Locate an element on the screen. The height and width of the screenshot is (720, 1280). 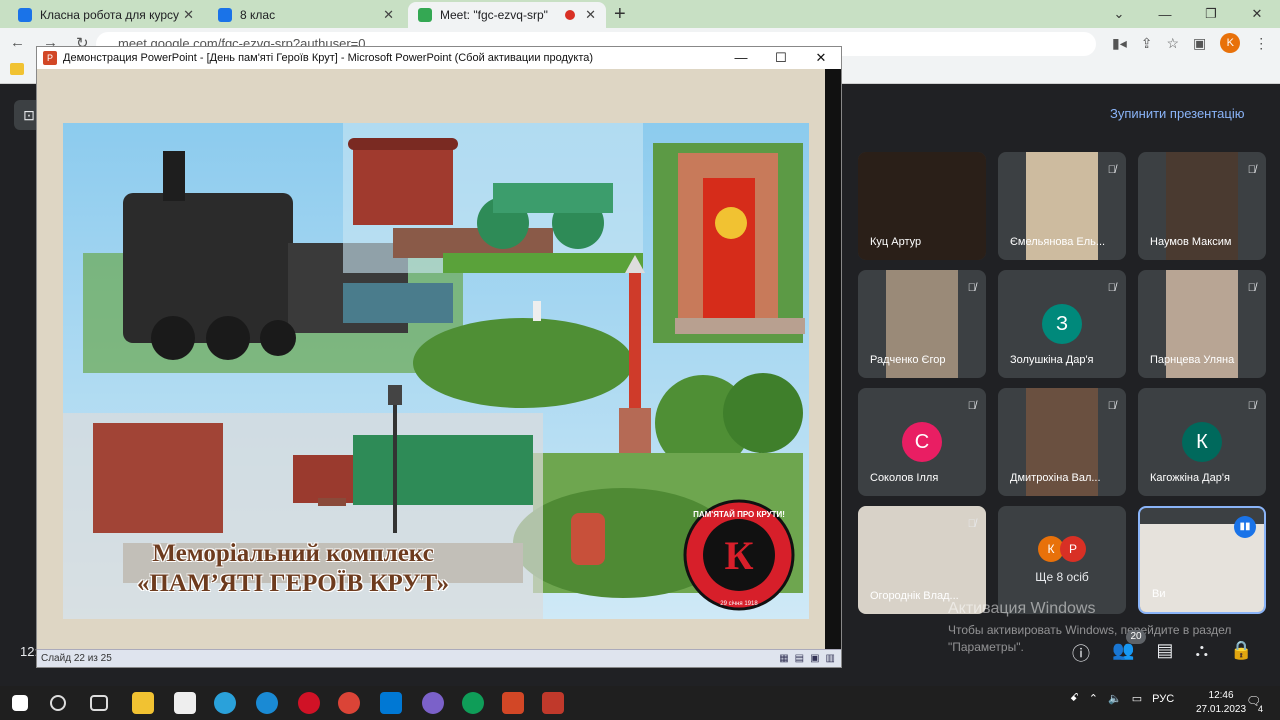
app-taskbar-icon is located at coordinates (553, 703).